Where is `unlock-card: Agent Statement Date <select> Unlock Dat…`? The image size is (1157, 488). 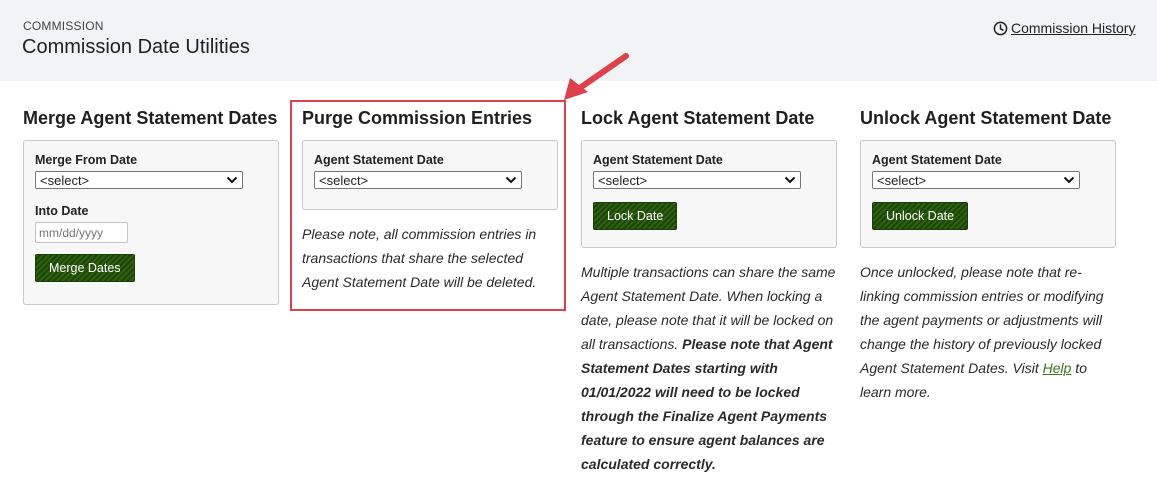 unlock-card: Agent Statement Date <select> Unlock Dat… is located at coordinates (988, 194).